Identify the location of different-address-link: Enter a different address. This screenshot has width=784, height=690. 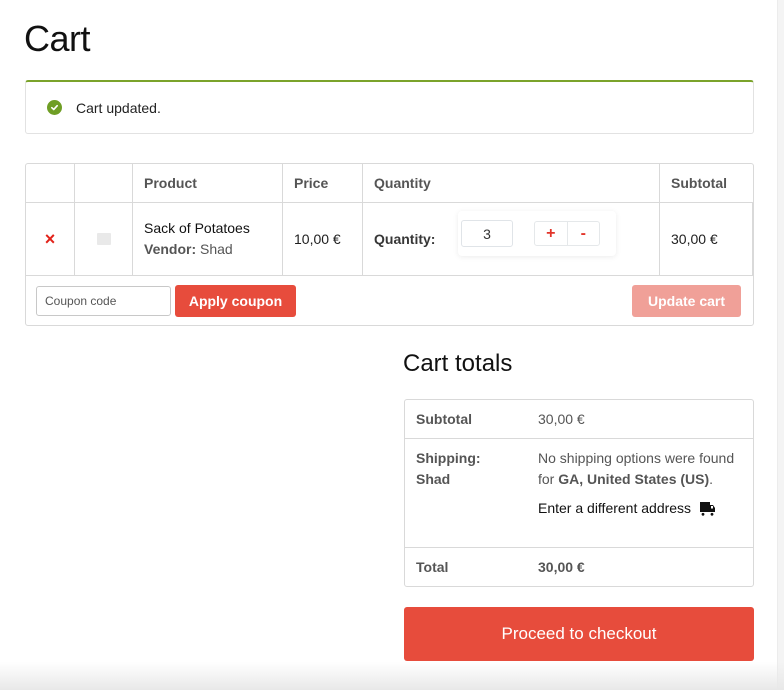
(640, 508).